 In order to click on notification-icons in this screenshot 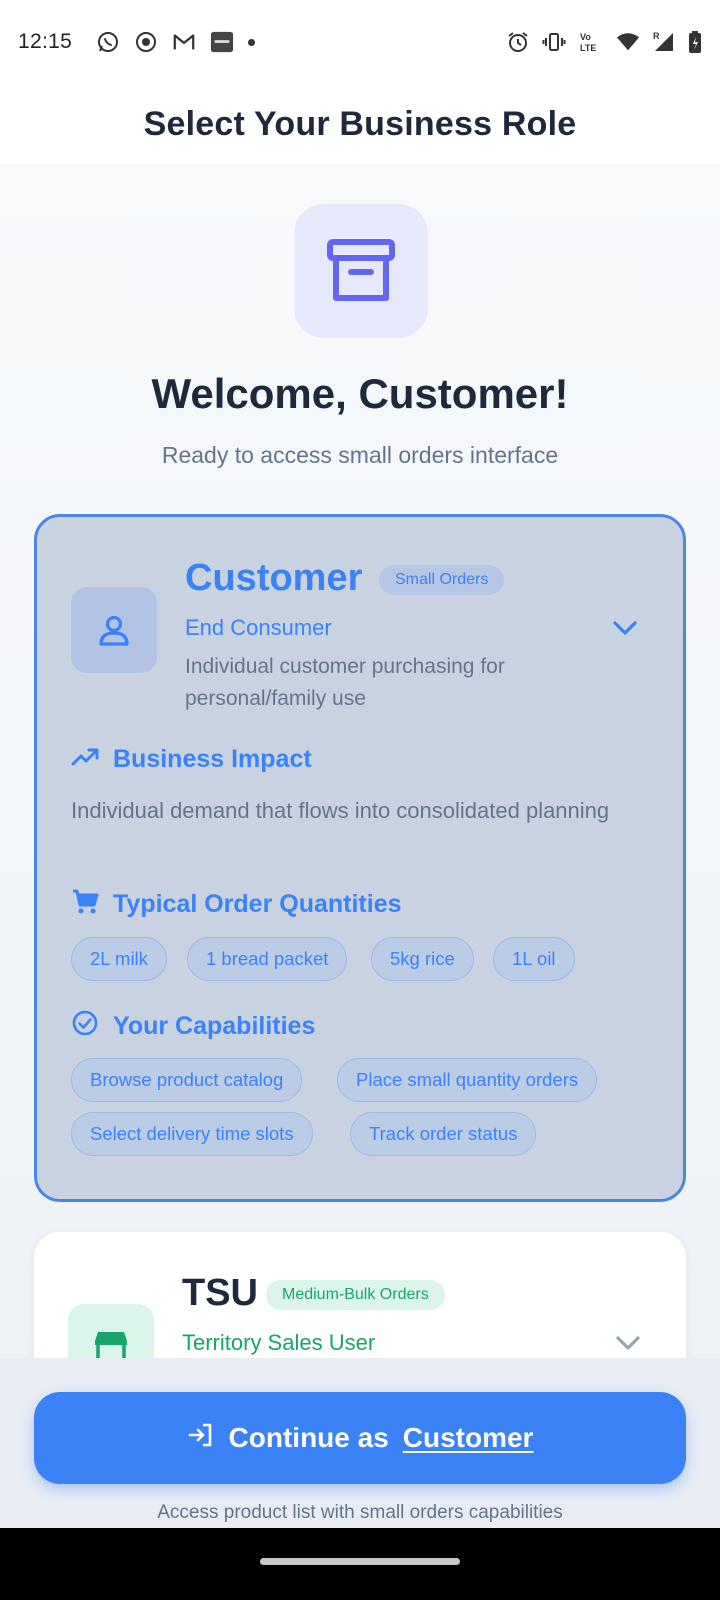, I will do `click(176, 42)`.